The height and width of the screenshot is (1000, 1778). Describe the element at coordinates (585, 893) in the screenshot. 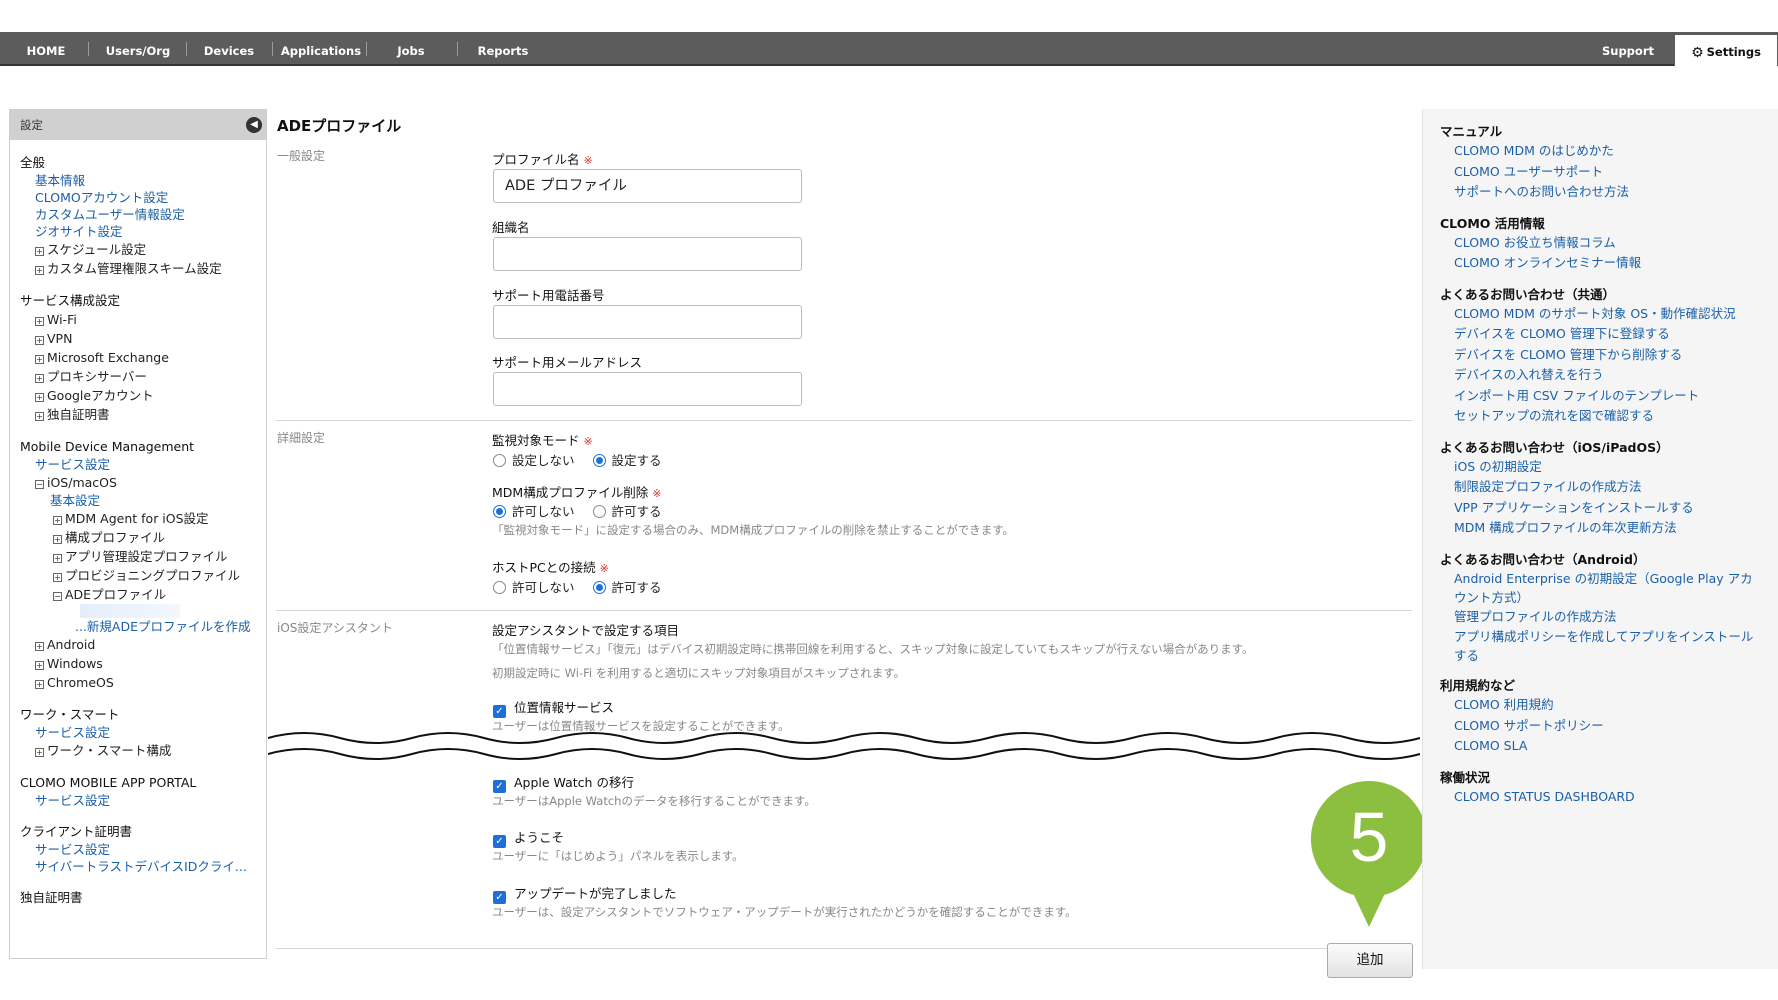

I see `update-completed-checkbox-row: ✓ アップデートが完了しました` at that location.